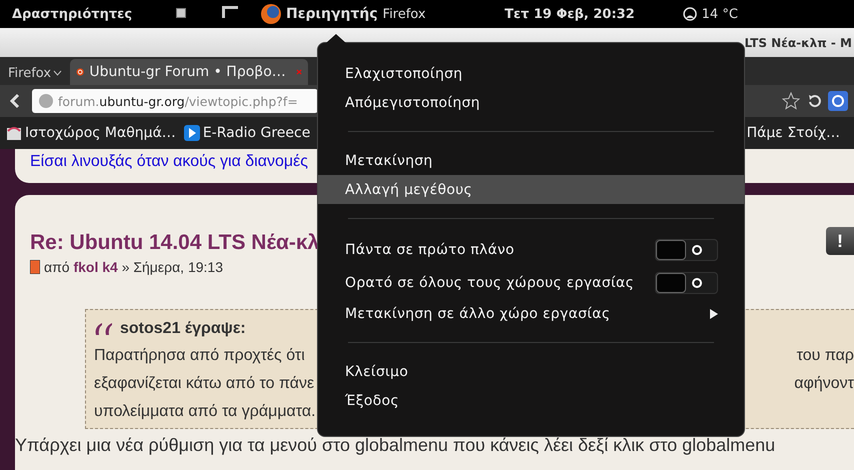 This screenshot has width=854, height=470. What do you see at coordinates (714, 313) in the screenshot?
I see `submenu-arrow-icon` at bounding box center [714, 313].